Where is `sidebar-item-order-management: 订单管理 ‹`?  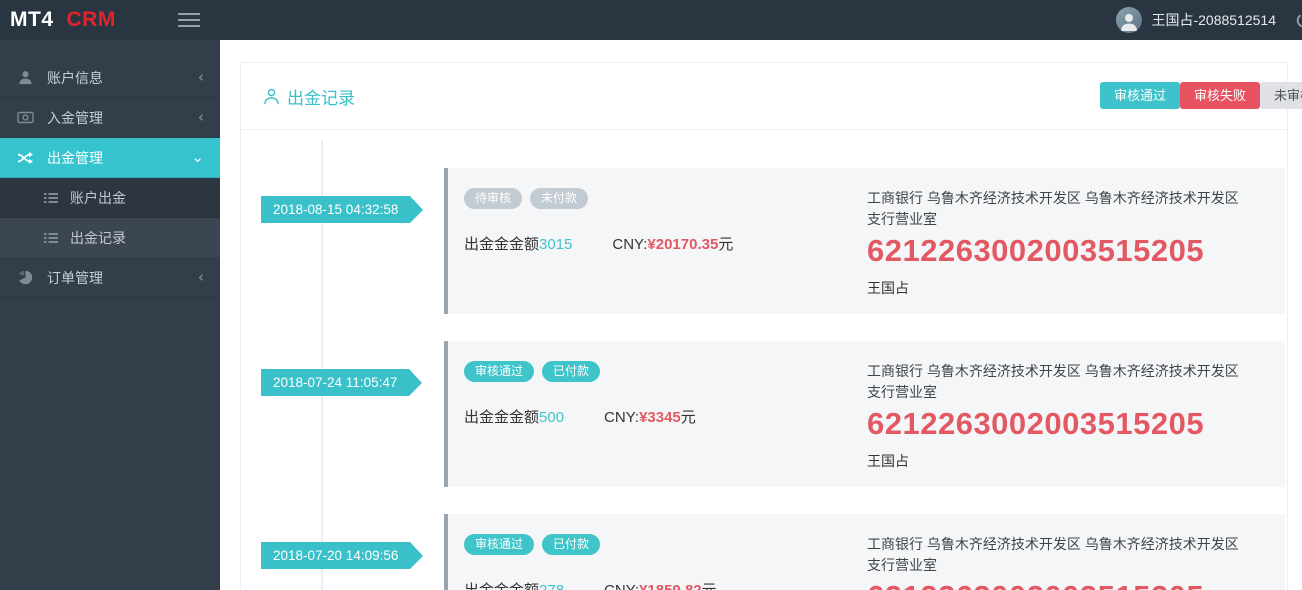
sidebar-item-order-management: 订单管理 ‹ is located at coordinates (110, 278).